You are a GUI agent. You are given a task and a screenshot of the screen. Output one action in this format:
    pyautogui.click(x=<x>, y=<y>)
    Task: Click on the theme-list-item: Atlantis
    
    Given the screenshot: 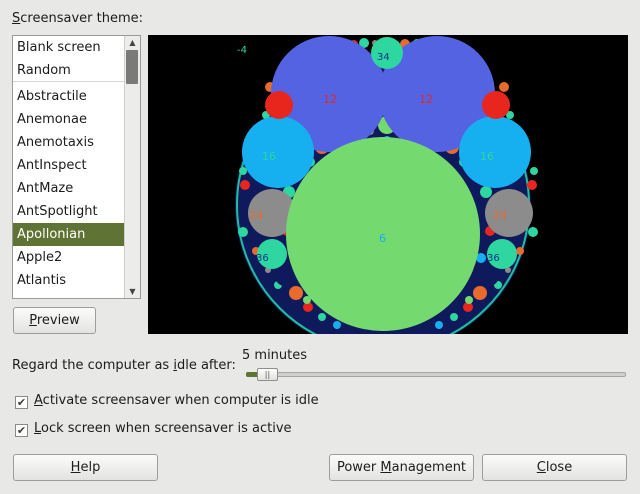 What is the action you would take?
    pyautogui.click(x=69, y=280)
    